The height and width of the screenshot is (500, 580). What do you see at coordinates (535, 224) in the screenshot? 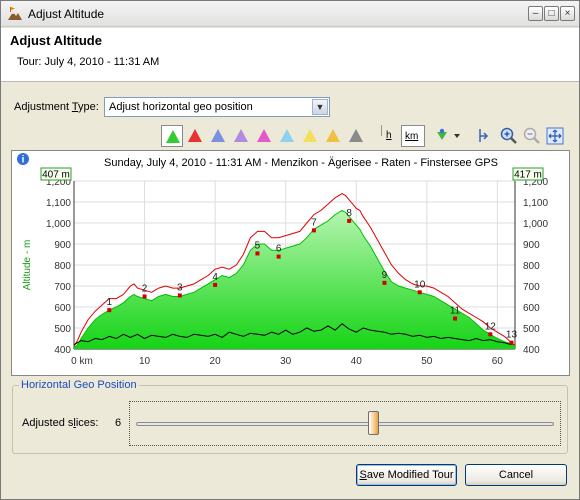
I see `y-tick-label-right: 1,000` at bounding box center [535, 224].